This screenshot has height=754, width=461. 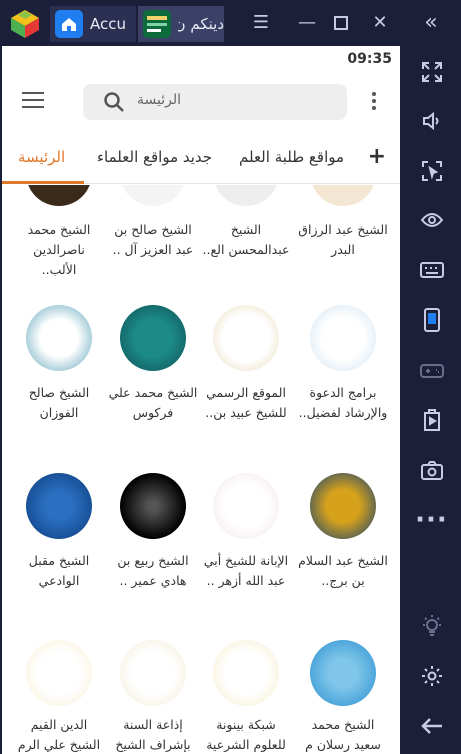 I want to click on add-tab-icon: +, so click(x=377, y=156).